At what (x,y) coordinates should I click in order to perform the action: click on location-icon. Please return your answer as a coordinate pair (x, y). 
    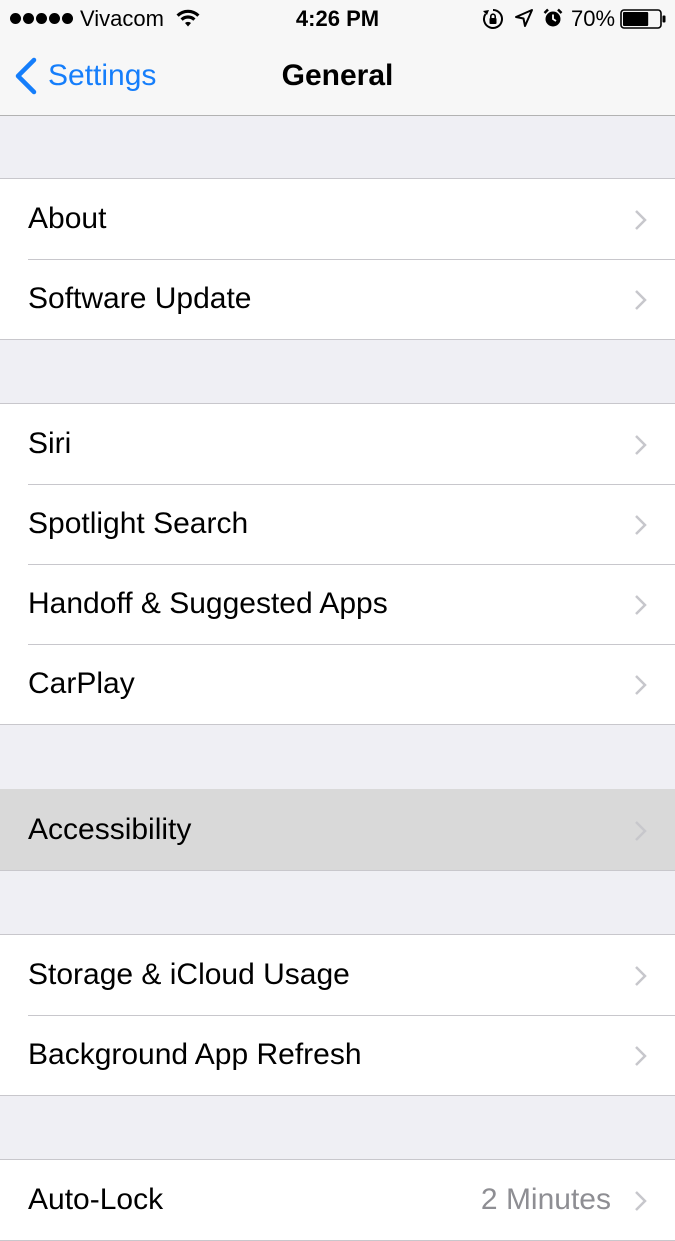
    Looking at the image, I should click on (524, 18).